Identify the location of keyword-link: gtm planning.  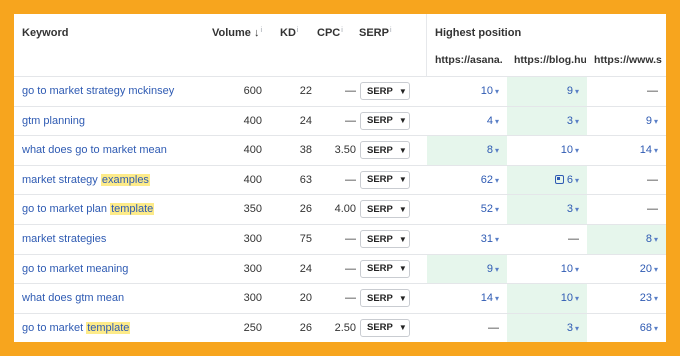
(53, 121).